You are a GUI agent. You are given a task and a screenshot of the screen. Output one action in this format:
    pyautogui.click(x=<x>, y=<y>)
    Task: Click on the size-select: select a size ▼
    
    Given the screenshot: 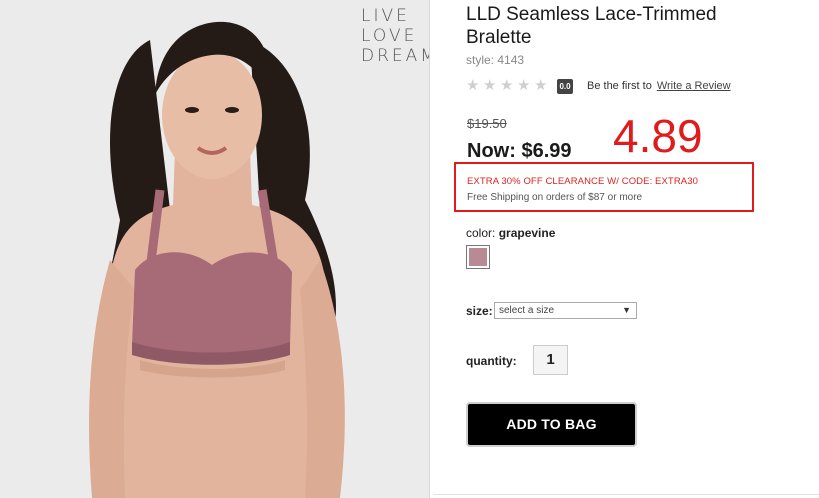 What is the action you would take?
    pyautogui.click(x=565, y=310)
    